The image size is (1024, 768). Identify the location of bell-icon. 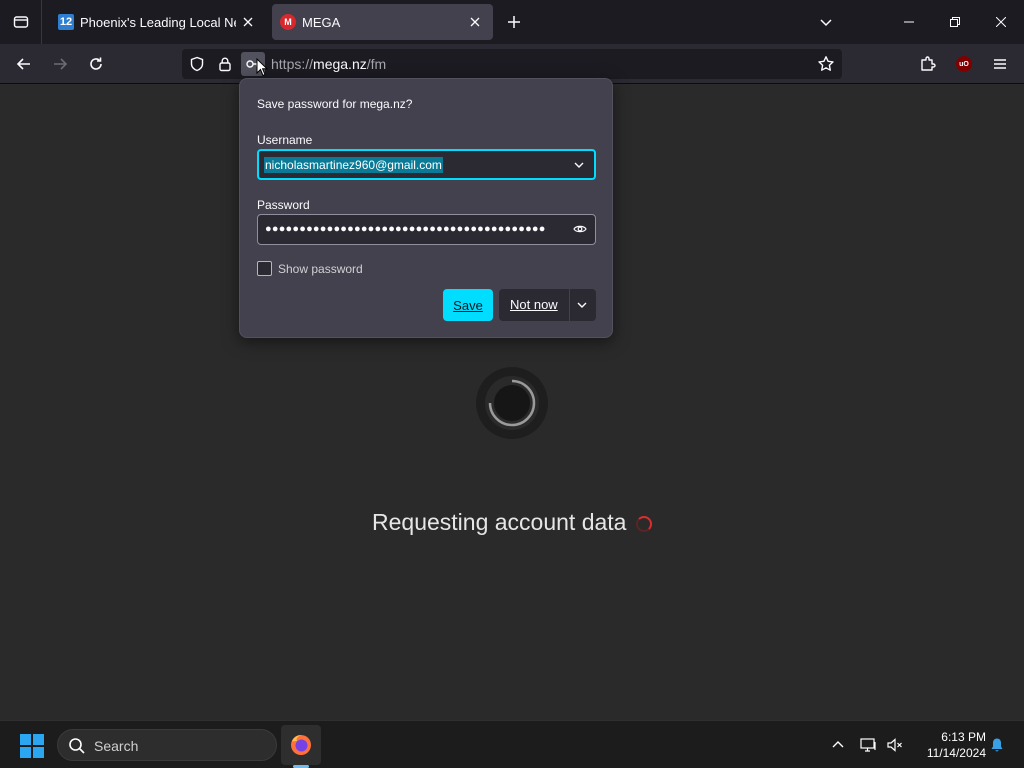
(997, 745).